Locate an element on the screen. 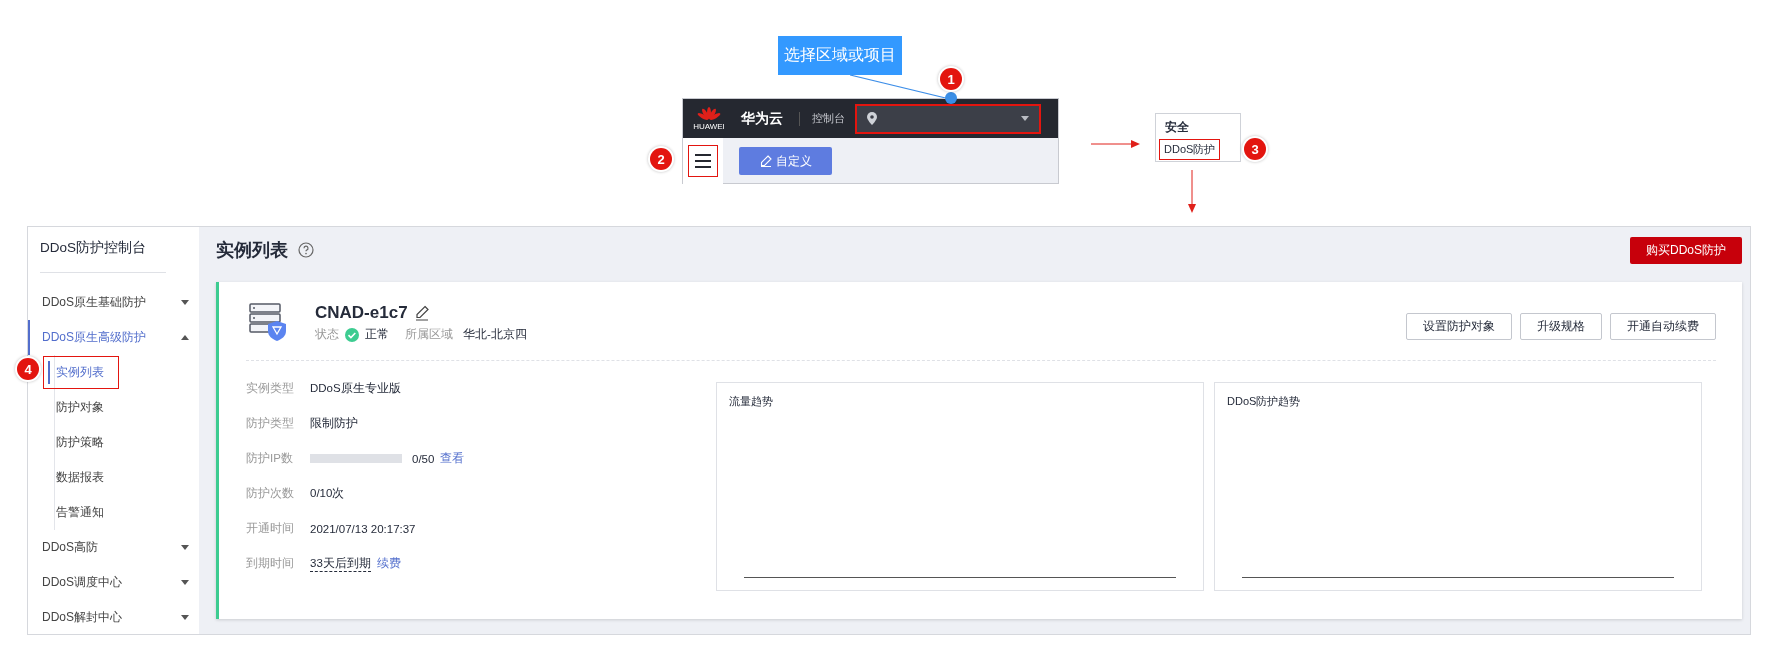 This screenshot has height=654, width=1779. field-value: 33天后到期 is located at coordinates (340, 563).